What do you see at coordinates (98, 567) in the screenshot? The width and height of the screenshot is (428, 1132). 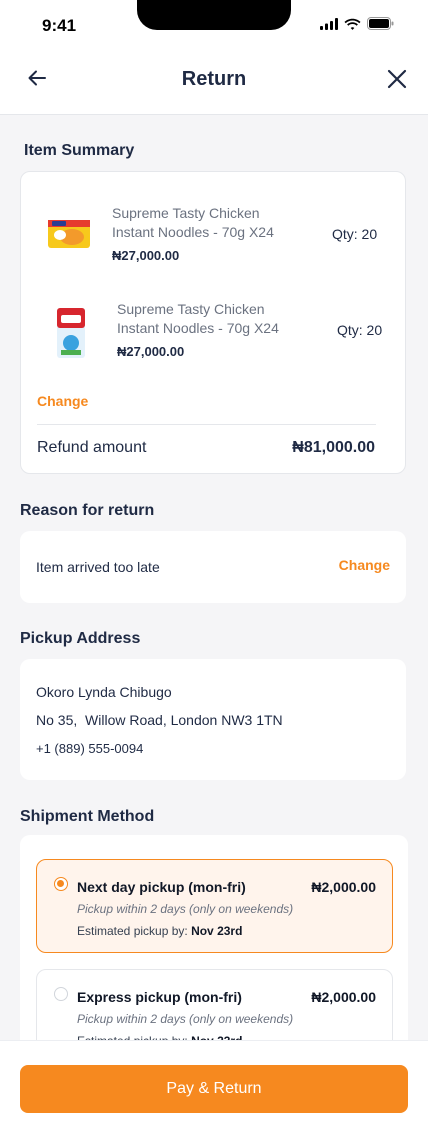 I see `reason-value: Item arrived too late` at bounding box center [98, 567].